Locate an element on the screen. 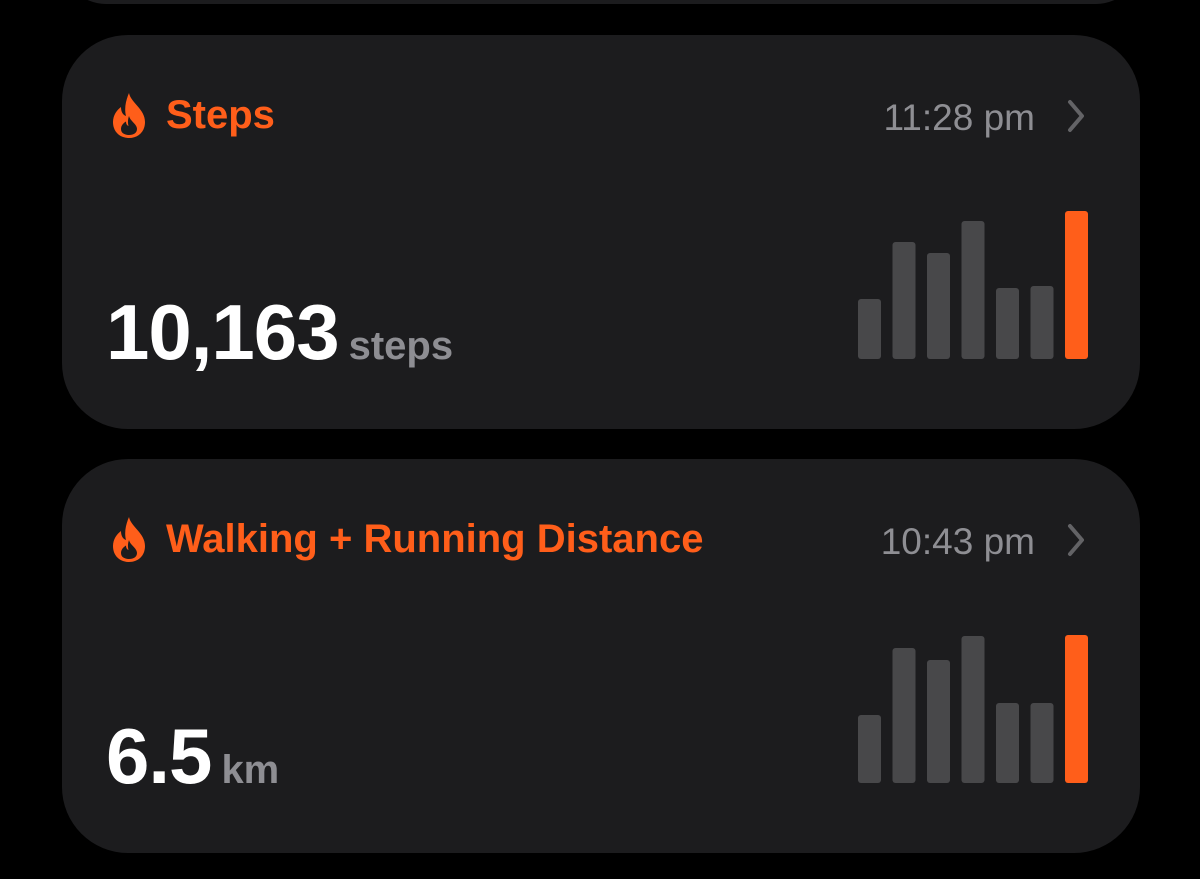  metric-value: 6.5 is located at coordinates (159, 756).